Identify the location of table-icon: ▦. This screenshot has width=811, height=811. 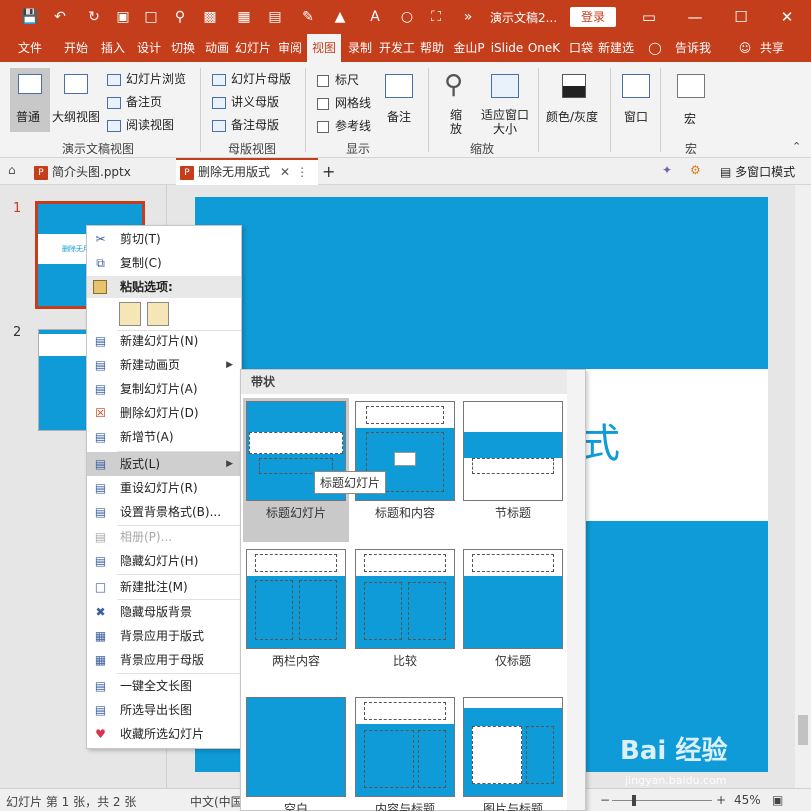
(244, 17).